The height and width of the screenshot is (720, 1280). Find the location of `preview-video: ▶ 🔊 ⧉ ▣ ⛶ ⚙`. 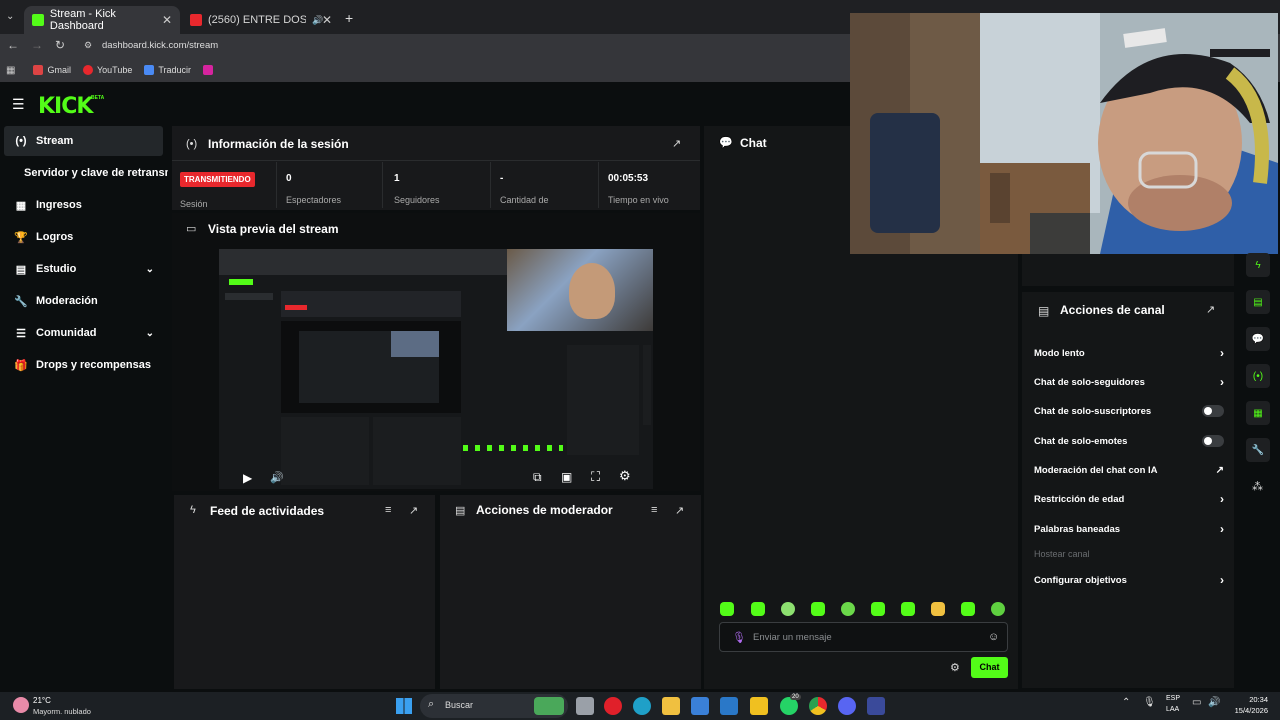

preview-video: ▶ 🔊 ⧉ ▣ ⛶ ⚙ is located at coordinates (436, 369).